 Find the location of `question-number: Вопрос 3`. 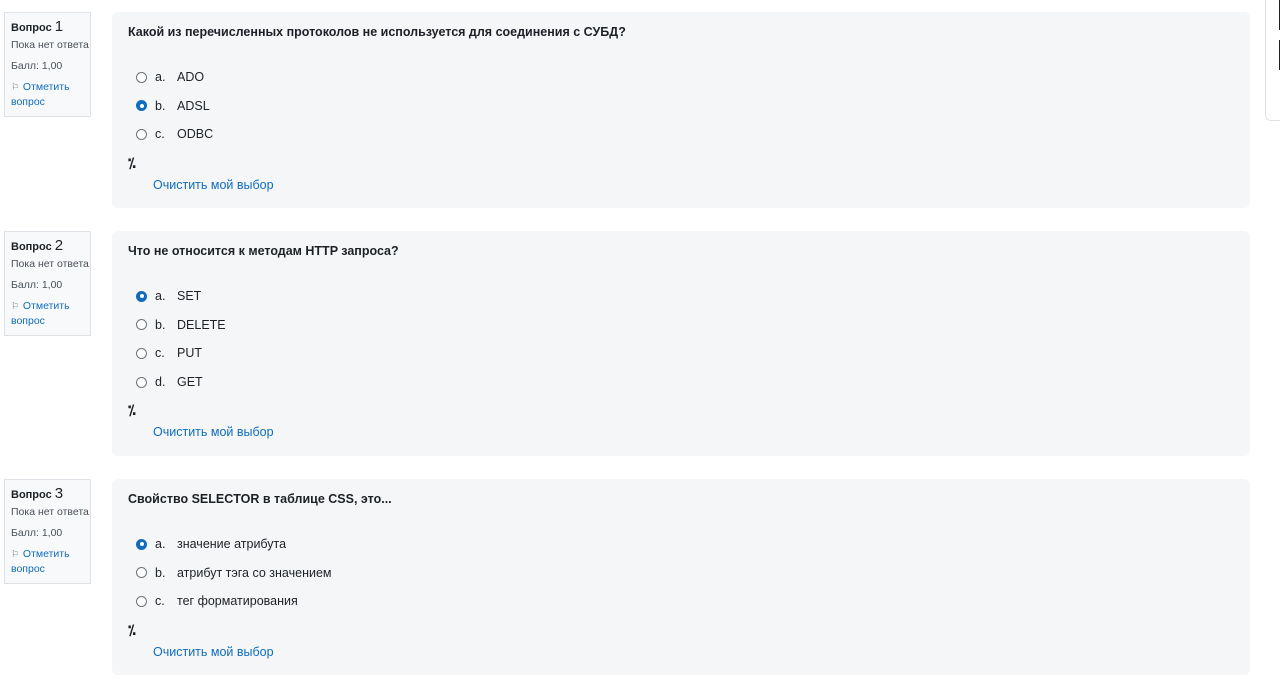

question-number: Вопрос 3 is located at coordinates (37, 493).